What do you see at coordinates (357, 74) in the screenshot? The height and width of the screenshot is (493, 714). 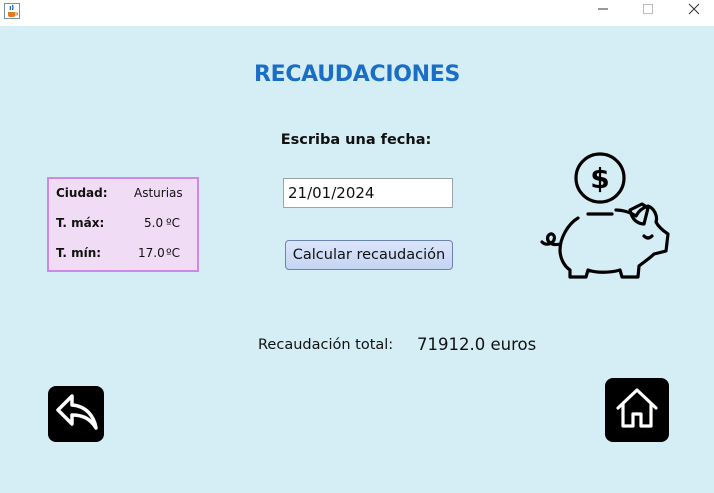 I see `page-title: RECAUDACIONES` at bounding box center [357, 74].